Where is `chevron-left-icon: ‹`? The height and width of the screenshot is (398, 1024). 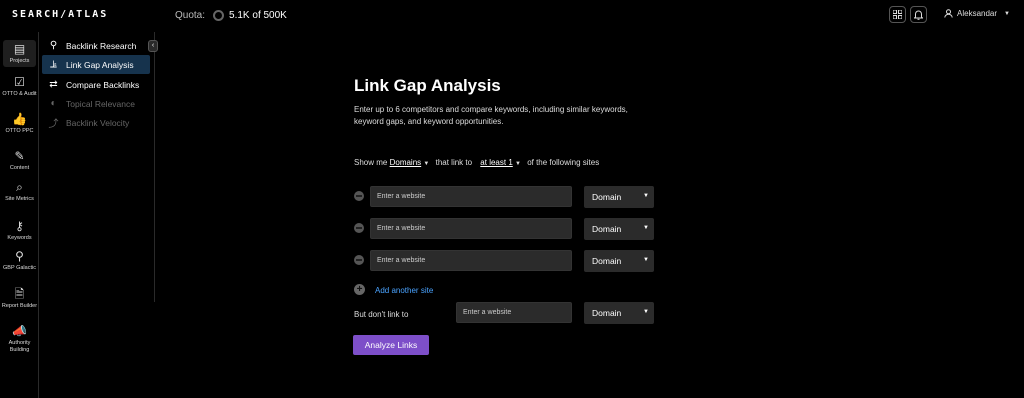
chevron-left-icon: ‹ is located at coordinates (153, 45).